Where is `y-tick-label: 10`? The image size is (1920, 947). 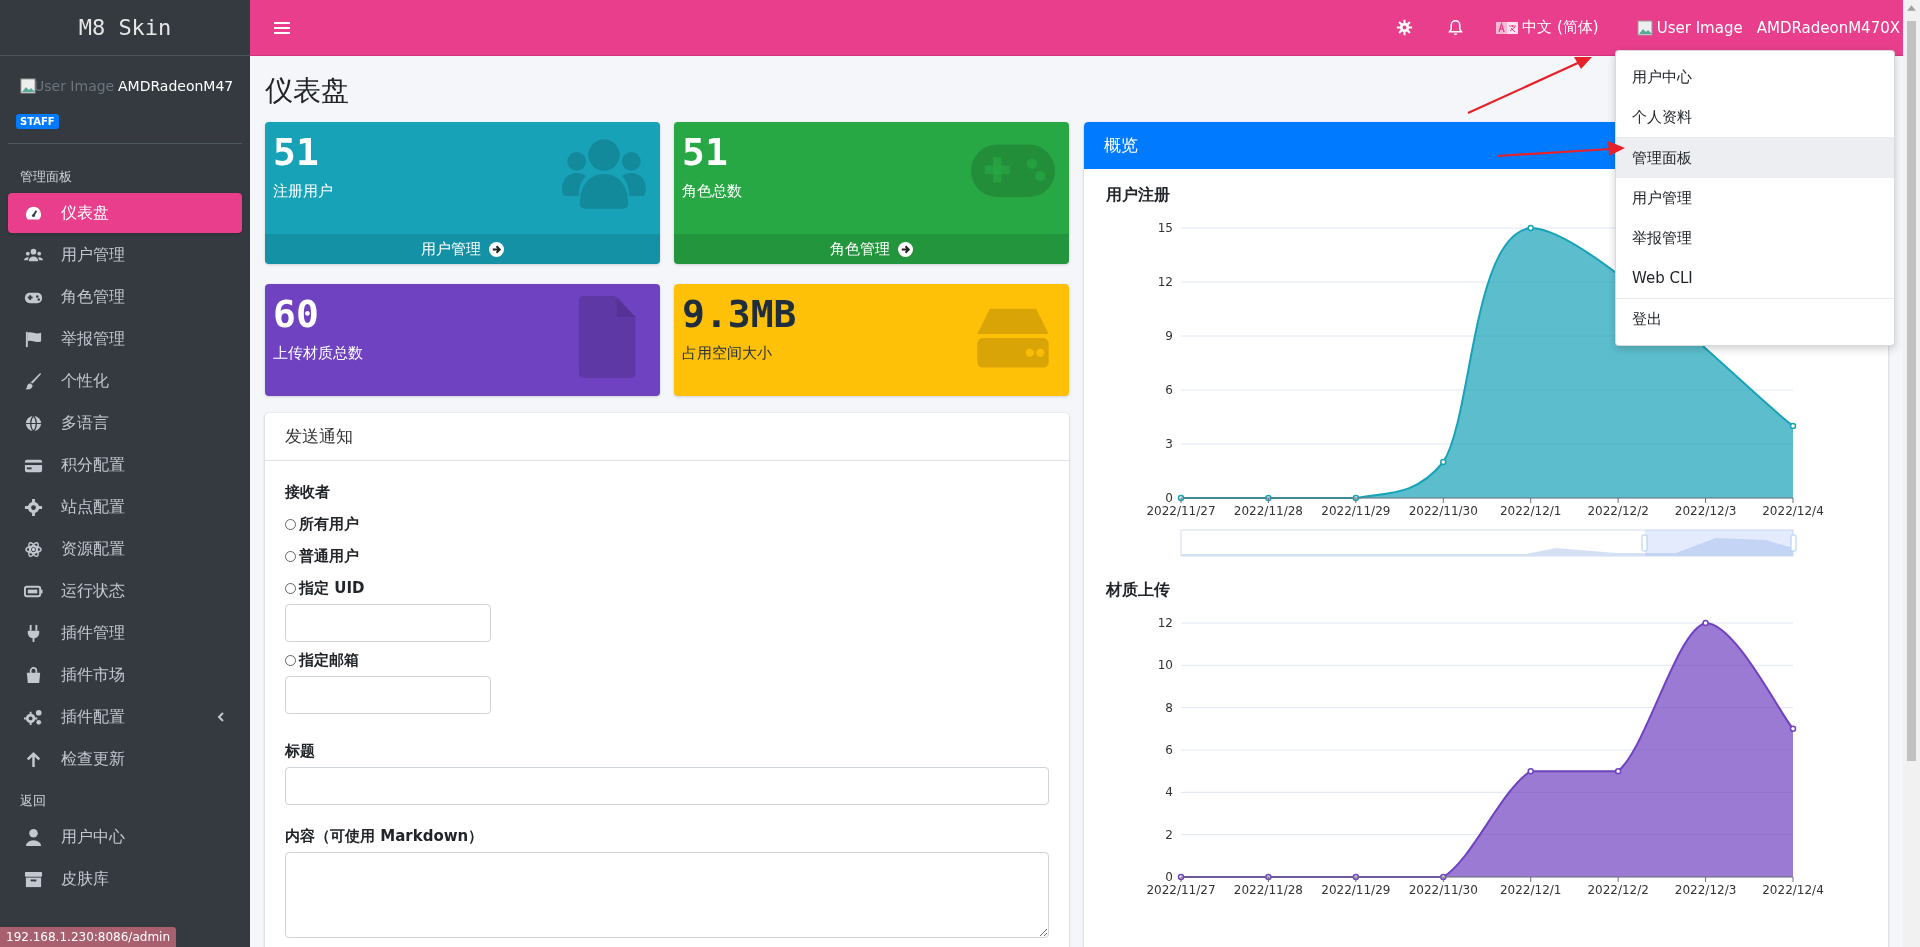
y-tick-label: 10 is located at coordinates (1165, 665).